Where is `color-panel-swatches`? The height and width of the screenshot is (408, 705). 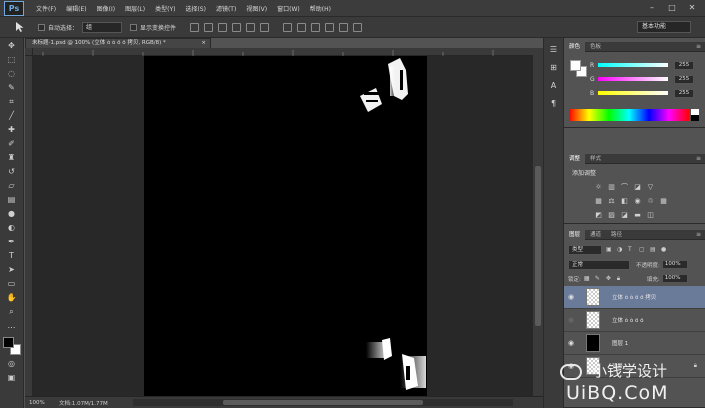
color-panel-swatches is located at coordinates (579, 69).